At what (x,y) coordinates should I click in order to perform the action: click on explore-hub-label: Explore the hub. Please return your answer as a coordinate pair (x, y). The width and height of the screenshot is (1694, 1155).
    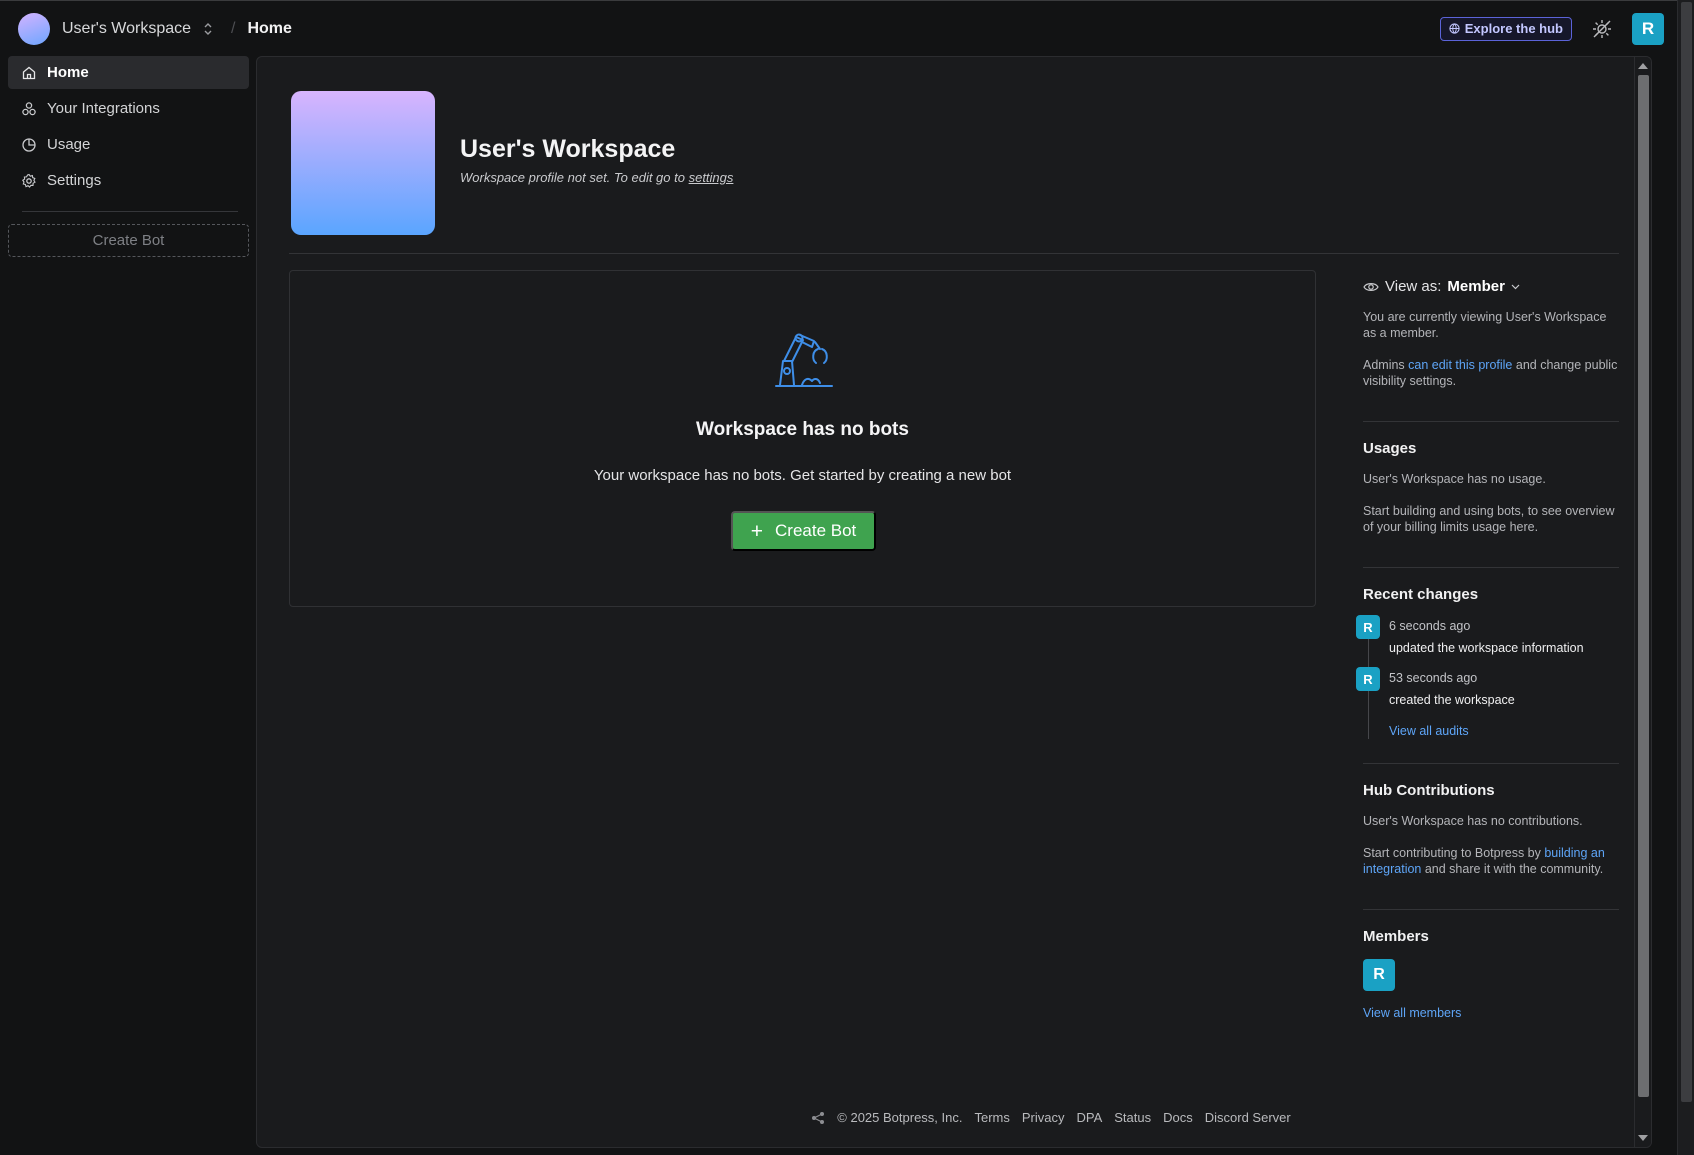
    Looking at the image, I should click on (1513, 28).